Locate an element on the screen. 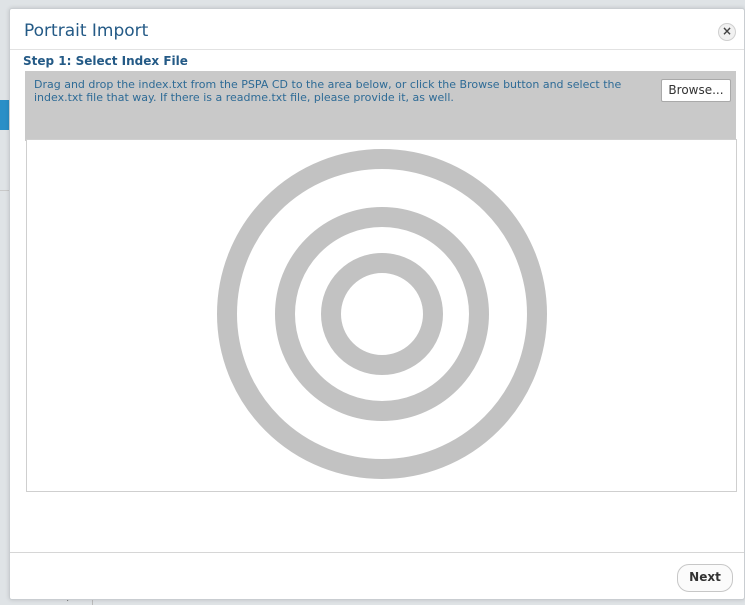 The width and height of the screenshot is (745, 605). close-button: × is located at coordinates (727, 32).